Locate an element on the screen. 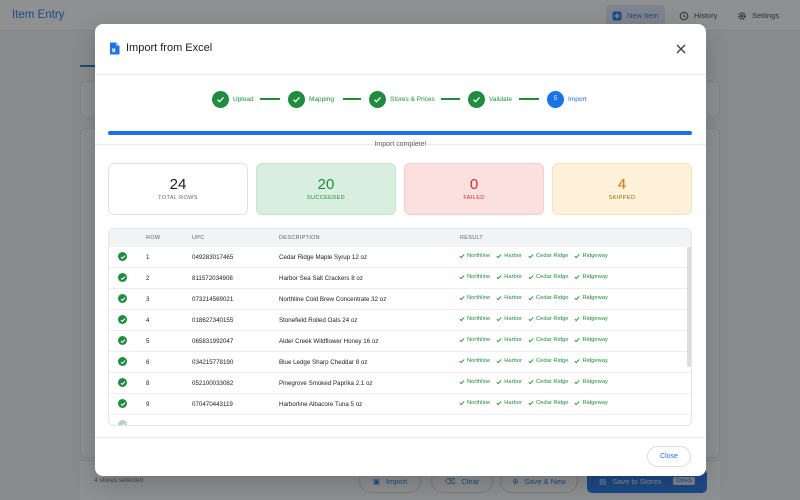 Image resolution: width=800 pixels, height=500 pixels. cell-upc: 049283017465 is located at coordinates (213, 257).